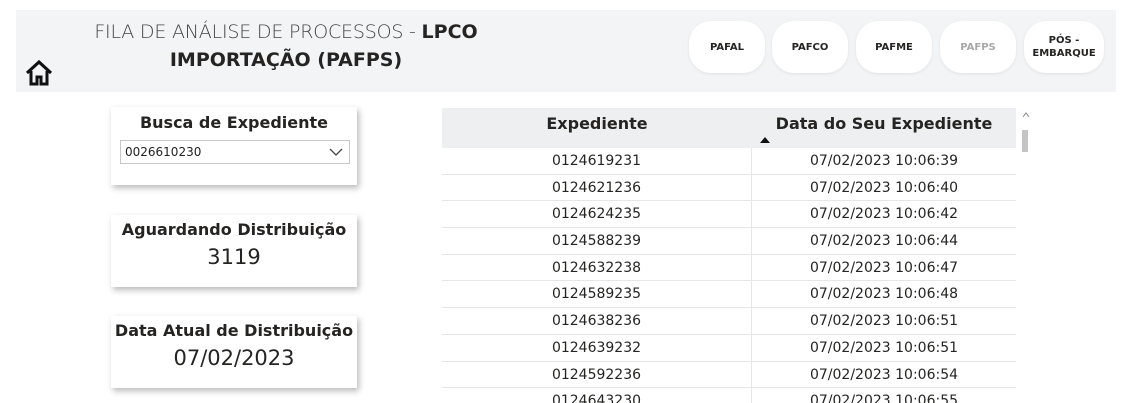 This screenshot has height=403, width=1124. I want to click on table-row: 0124621236 07/02/2023 10:06:40, so click(729, 188).